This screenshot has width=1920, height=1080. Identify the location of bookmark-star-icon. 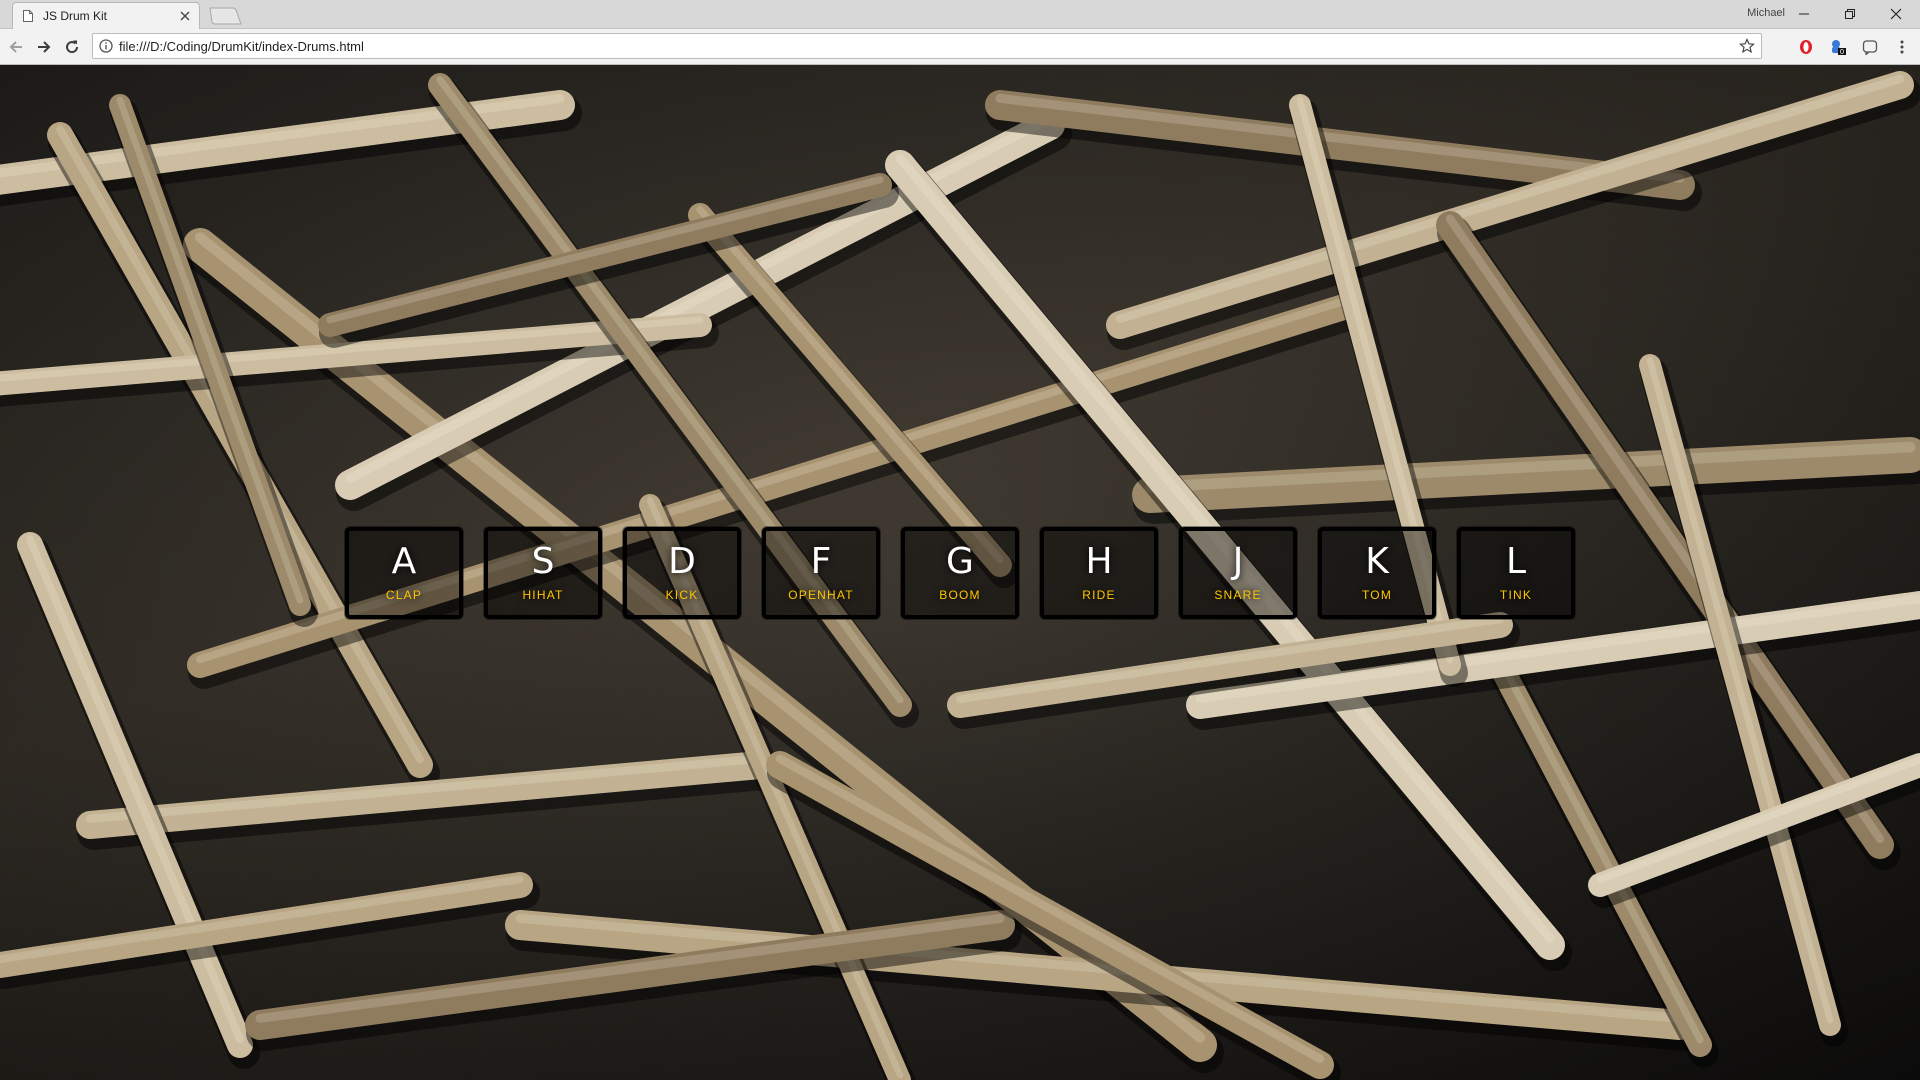
(1747, 46).